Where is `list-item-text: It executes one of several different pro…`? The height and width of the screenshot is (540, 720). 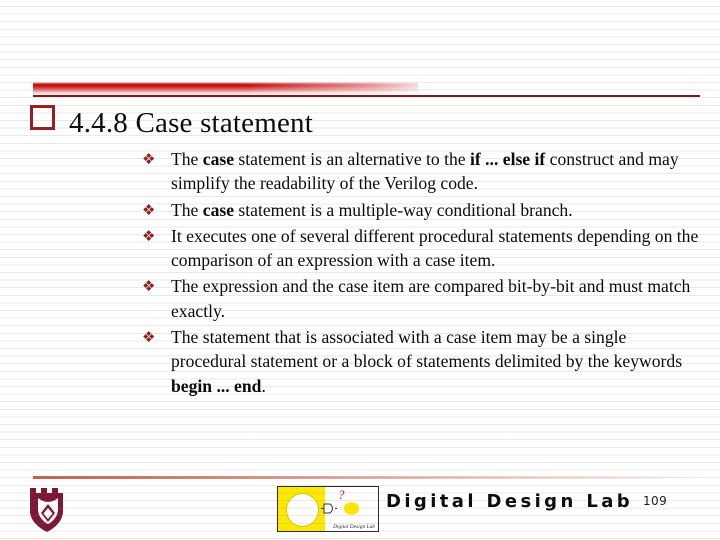
list-item-text: It executes one of several different pro… is located at coordinates (435, 248).